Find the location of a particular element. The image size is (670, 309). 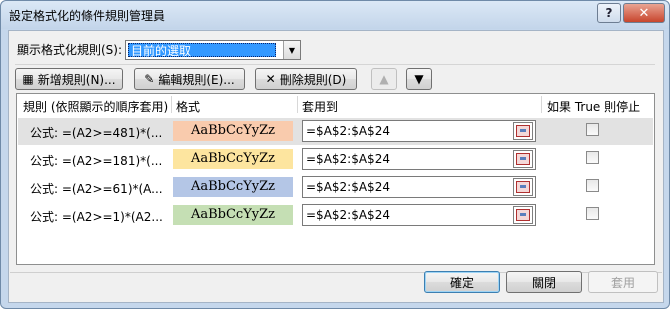

show-rules-dropdown: 目前的選取 ▼ is located at coordinates (213, 50).